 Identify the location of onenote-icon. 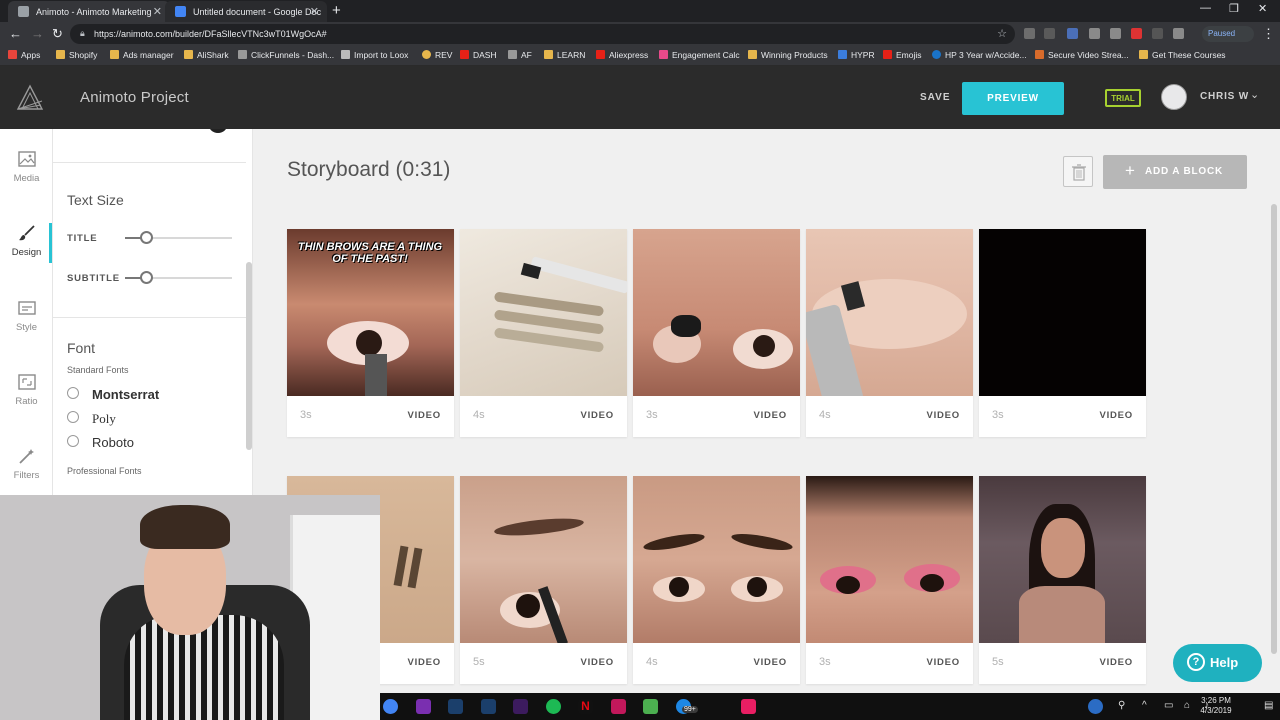
(423, 706).